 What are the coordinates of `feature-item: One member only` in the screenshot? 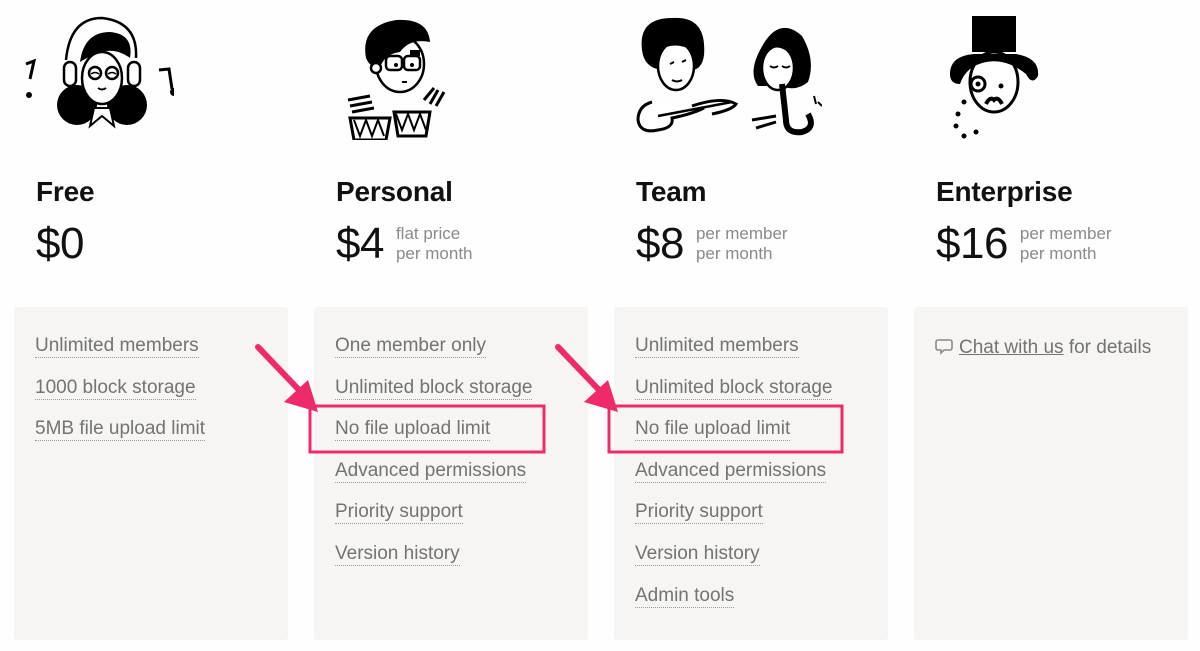 It's located at (433, 354).